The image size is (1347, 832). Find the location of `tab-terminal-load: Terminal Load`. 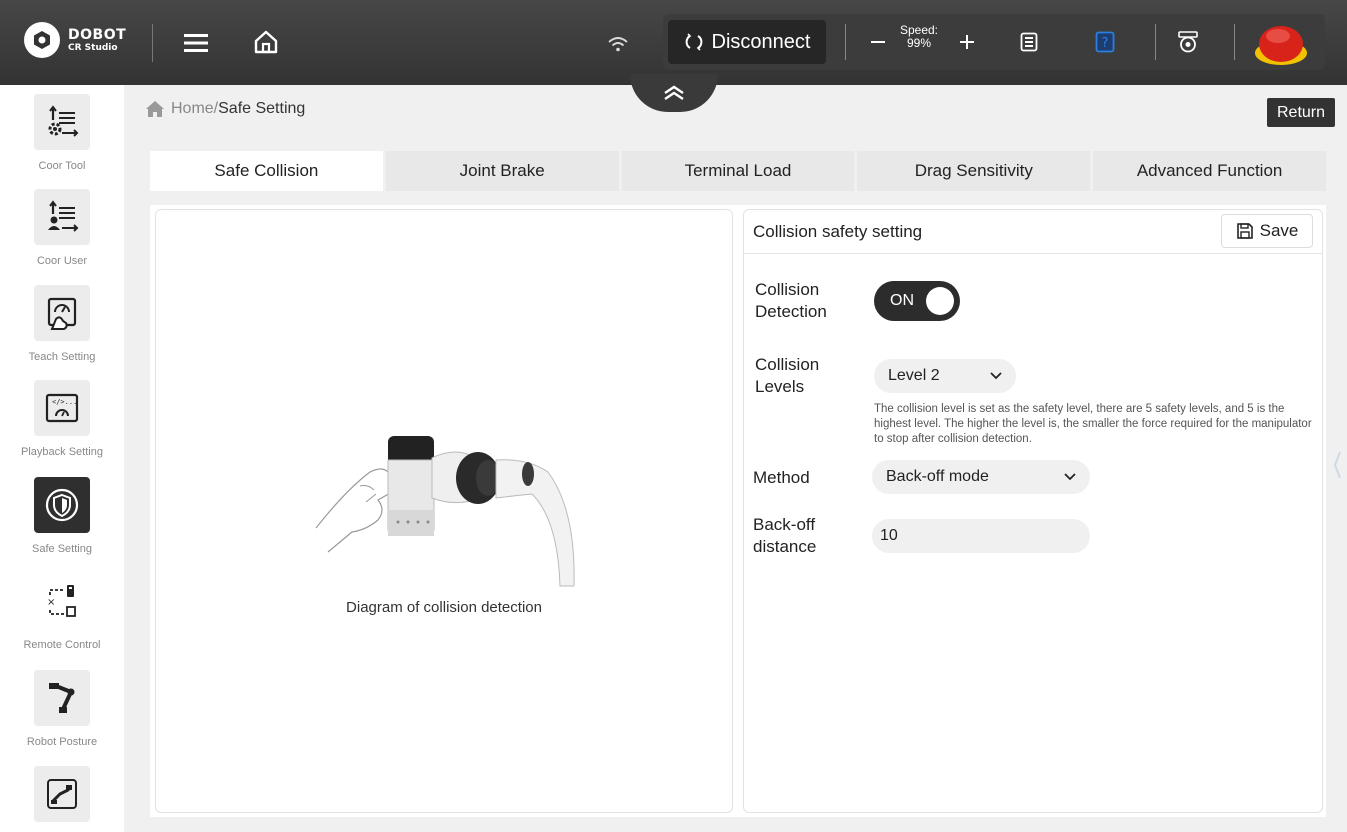

tab-terminal-load: Terminal Load is located at coordinates (738, 171).